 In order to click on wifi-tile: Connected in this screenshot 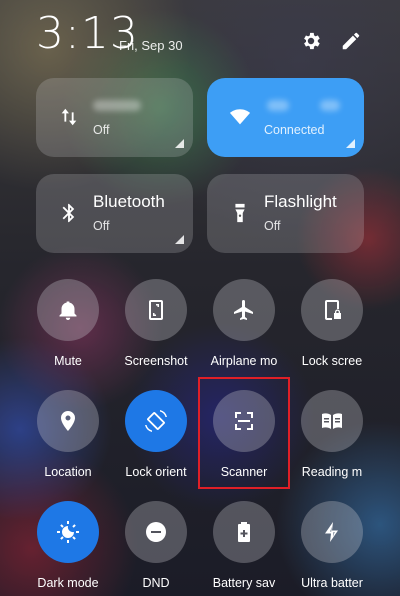, I will do `click(285, 117)`.